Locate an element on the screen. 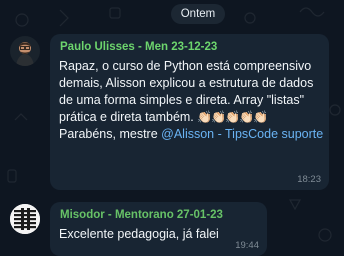  sender-name: Misodor - Mentorano 27-01-23 is located at coordinates (141, 215).